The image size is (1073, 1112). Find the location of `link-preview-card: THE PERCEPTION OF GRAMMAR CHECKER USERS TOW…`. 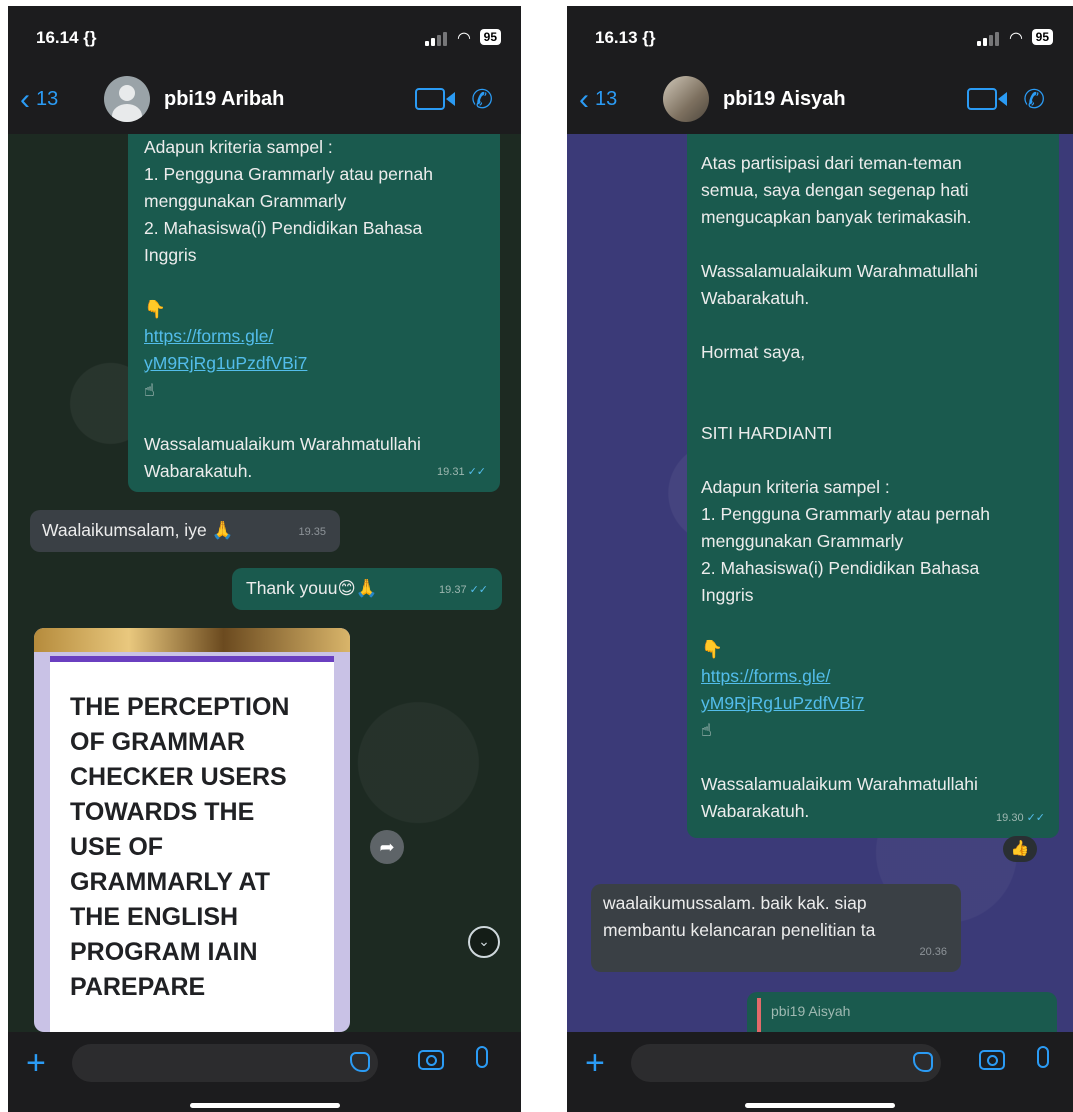

link-preview-card: THE PERCEPTION OF GRAMMAR CHECKER USERS TOW… is located at coordinates (192, 830).